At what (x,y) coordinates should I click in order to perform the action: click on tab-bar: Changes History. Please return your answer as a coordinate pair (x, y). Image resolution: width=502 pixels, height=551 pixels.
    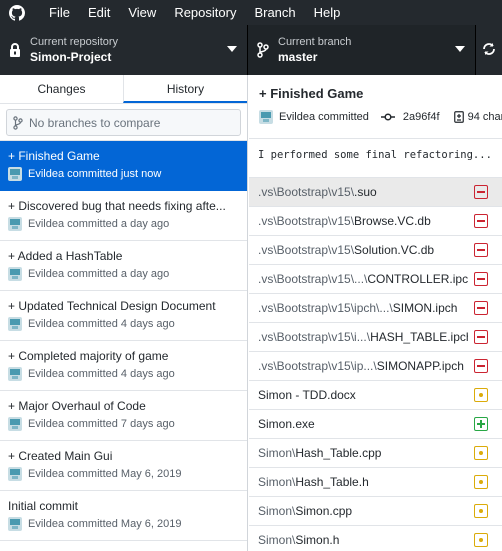
    Looking at the image, I should click on (123, 89).